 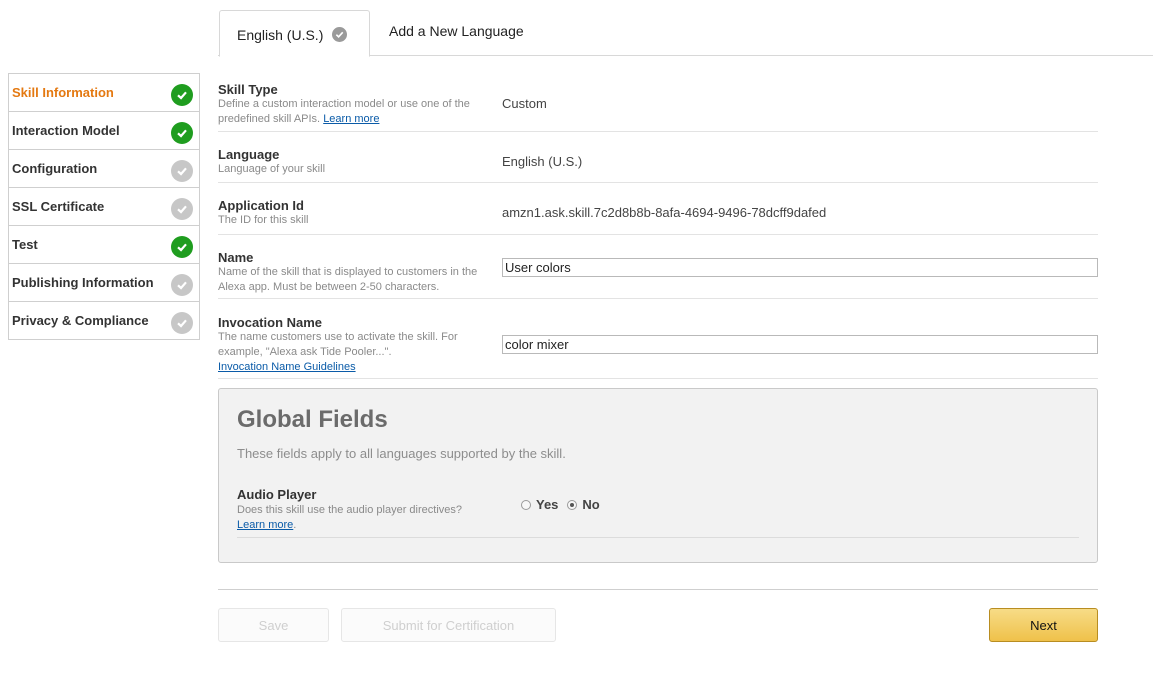 I want to click on save-button: Save, so click(x=273, y=625).